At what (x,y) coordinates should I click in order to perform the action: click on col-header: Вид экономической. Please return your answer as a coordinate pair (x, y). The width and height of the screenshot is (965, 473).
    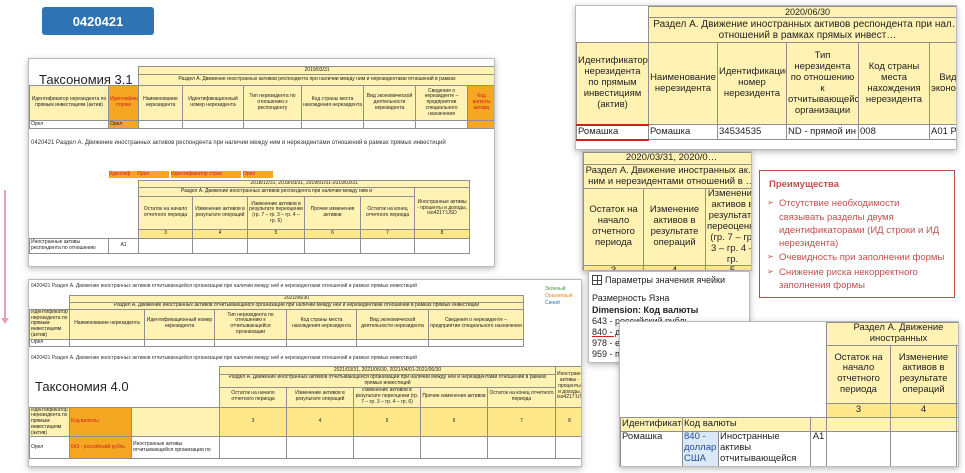
    Looking at the image, I should click on (942, 84).